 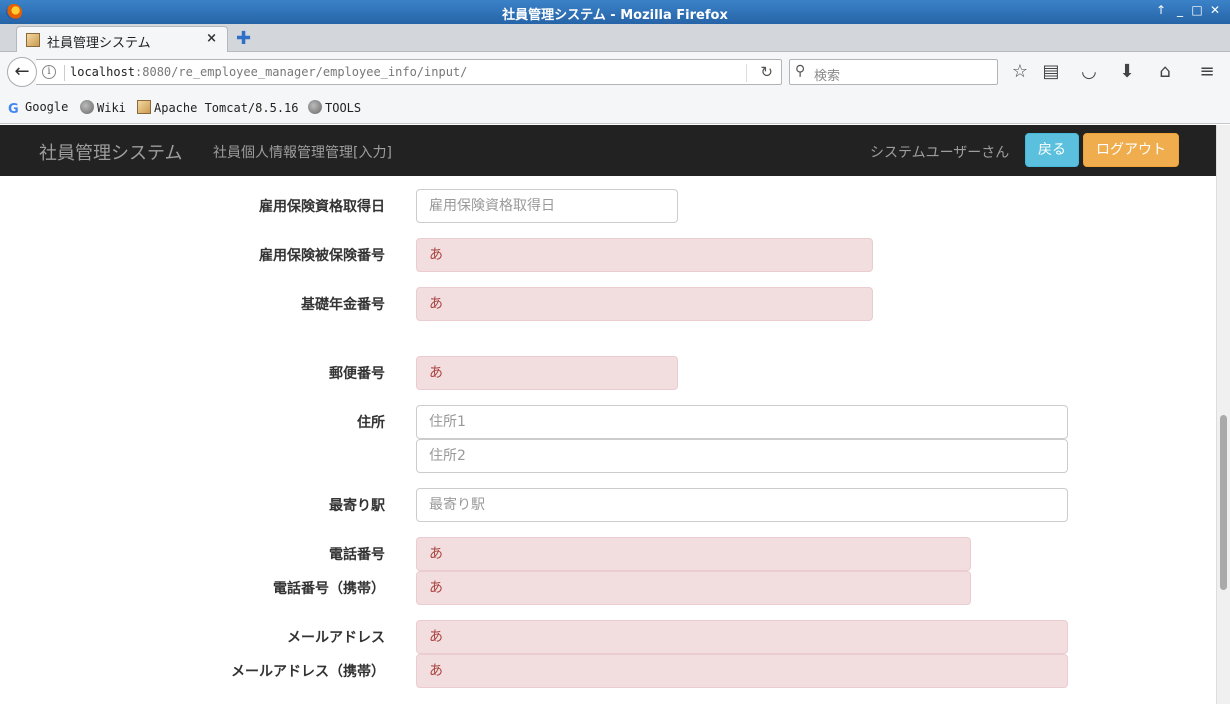 I want to click on nearest-station-placeholder: 最寄り駅, so click(x=457, y=505).